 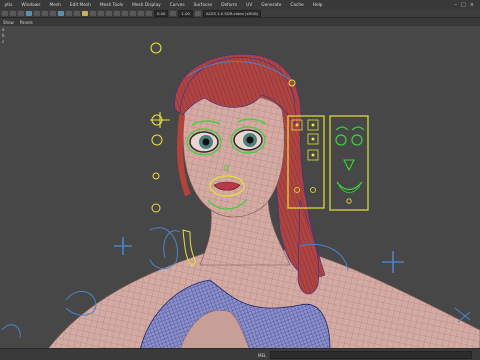 I want to click on isolate-select-icon, so click(x=125, y=13).